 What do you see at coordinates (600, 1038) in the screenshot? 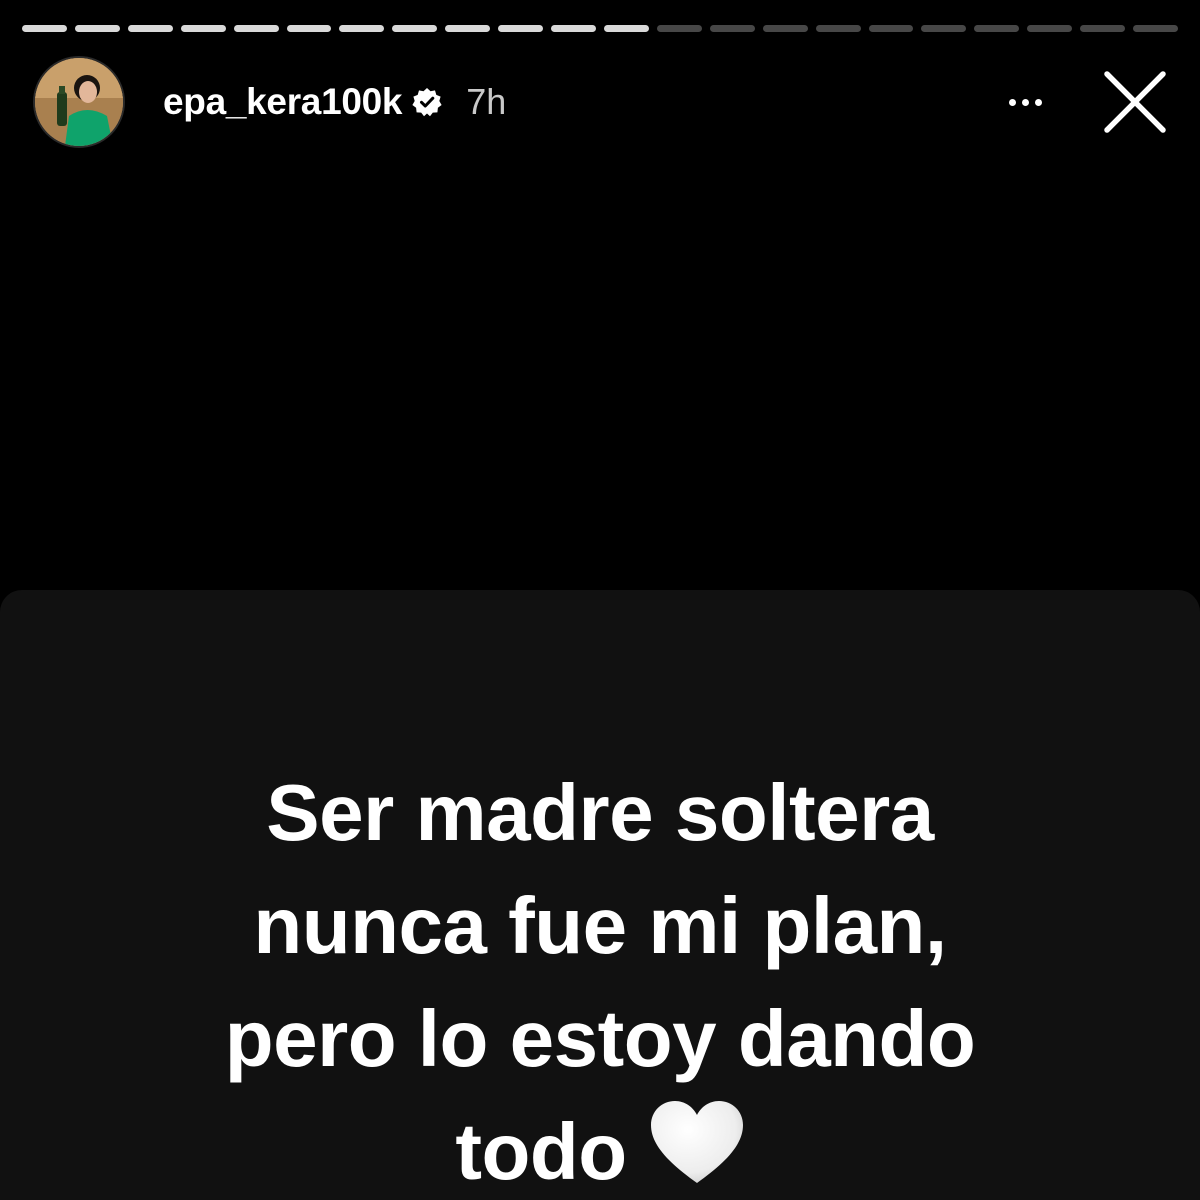
I see `caption-line: pero lo estoy dando` at bounding box center [600, 1038].